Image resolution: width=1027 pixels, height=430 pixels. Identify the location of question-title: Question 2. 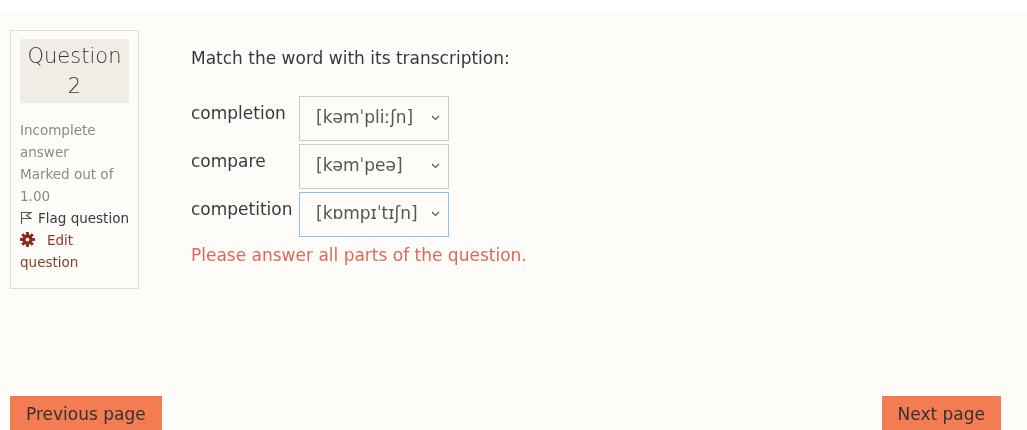
(74, 71).